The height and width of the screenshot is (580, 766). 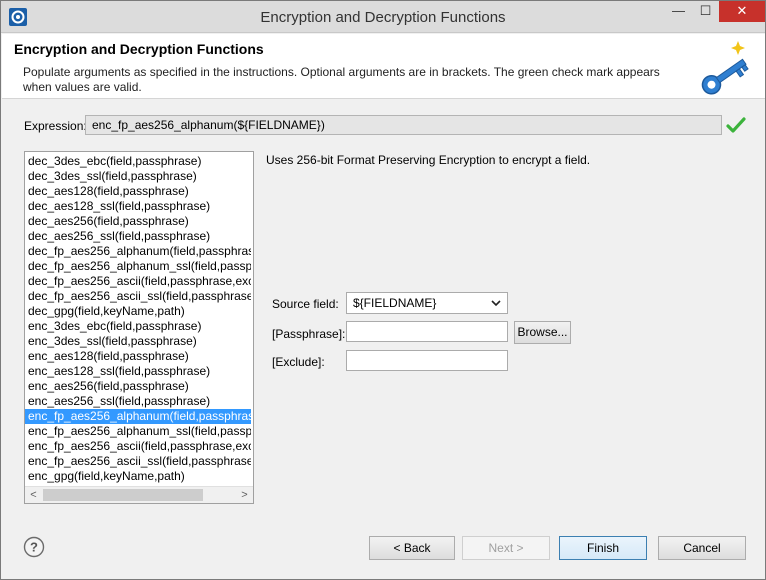 I want to click on list-item: dec_fp_aes256_alphanum_ssl(field,passphr, so click(x=138, y=266).